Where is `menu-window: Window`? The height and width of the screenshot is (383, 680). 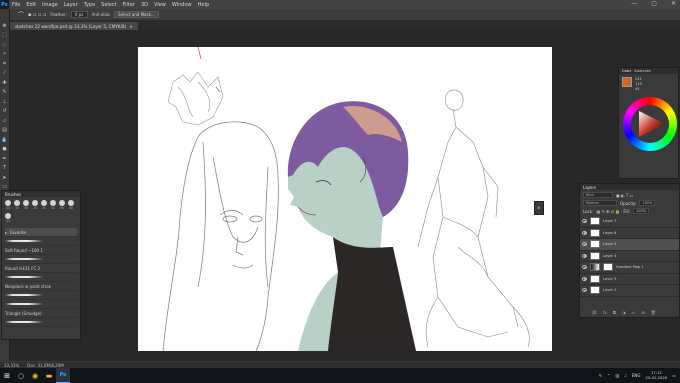 menu-window: Window is located at coordinates (182, 5).